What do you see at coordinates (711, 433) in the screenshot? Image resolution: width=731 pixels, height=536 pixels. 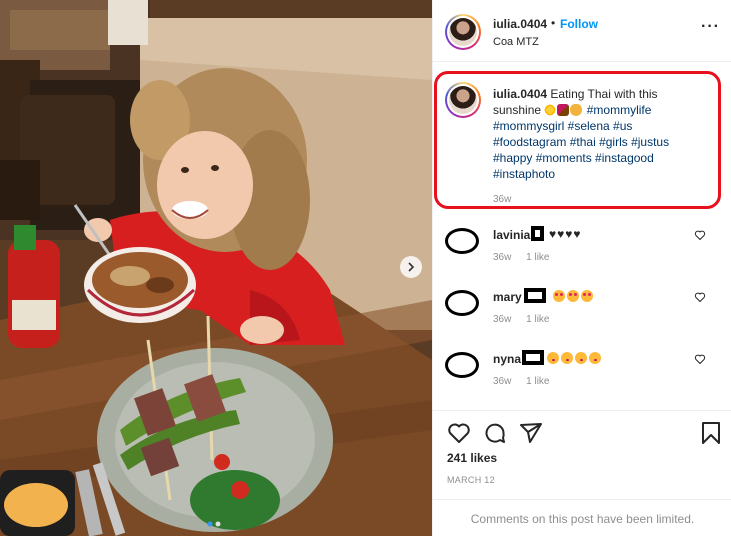 I see `bookmark-icon` at bounding box center [711, 433].